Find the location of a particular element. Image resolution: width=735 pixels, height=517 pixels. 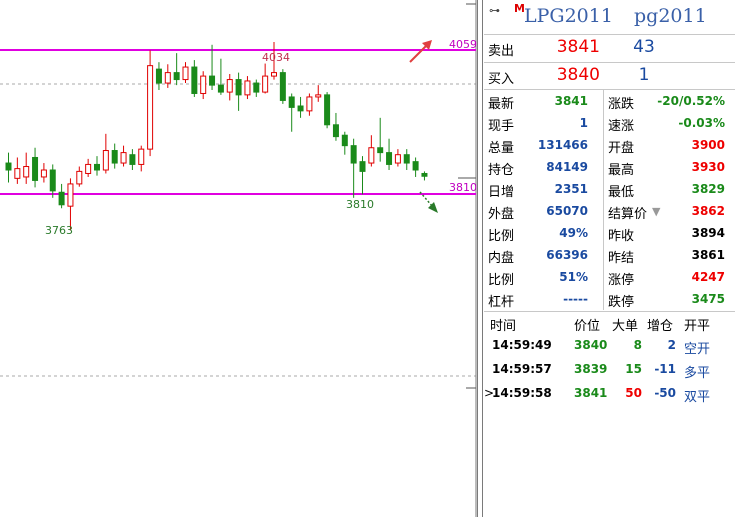

tick-row: 14:59:49 3840 8 2 空开 is located at coordinates (609, 345).